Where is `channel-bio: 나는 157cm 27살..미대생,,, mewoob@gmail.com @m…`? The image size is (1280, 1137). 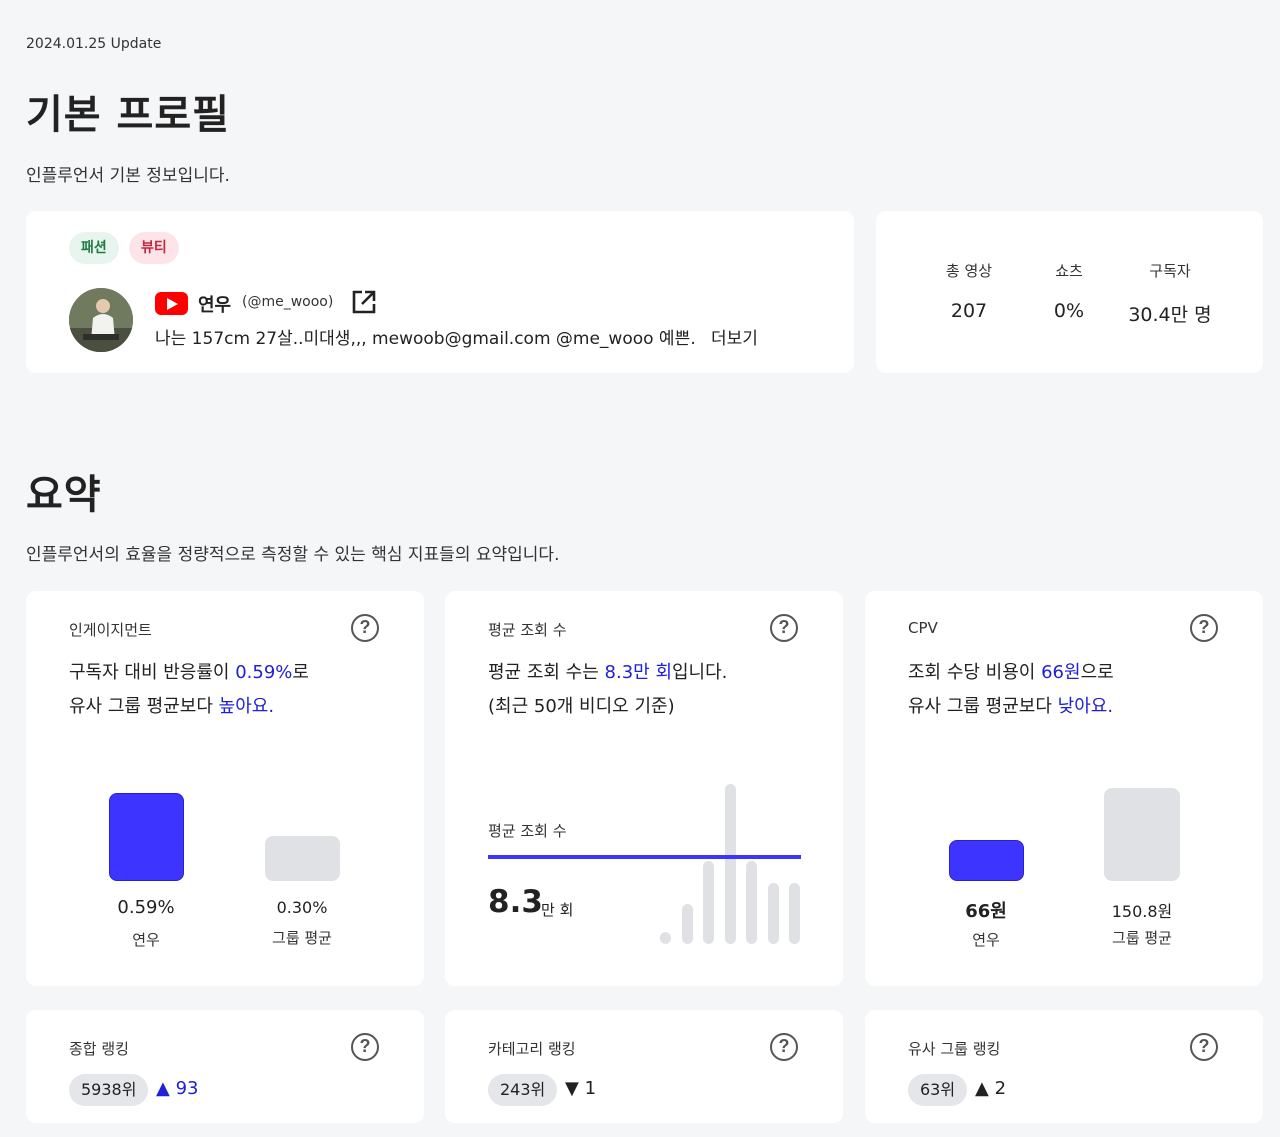 channel-bio: 나는 157cm 27살..미대생,,, mewoob@gmail.com @m… is located at coordinates (425, 339).